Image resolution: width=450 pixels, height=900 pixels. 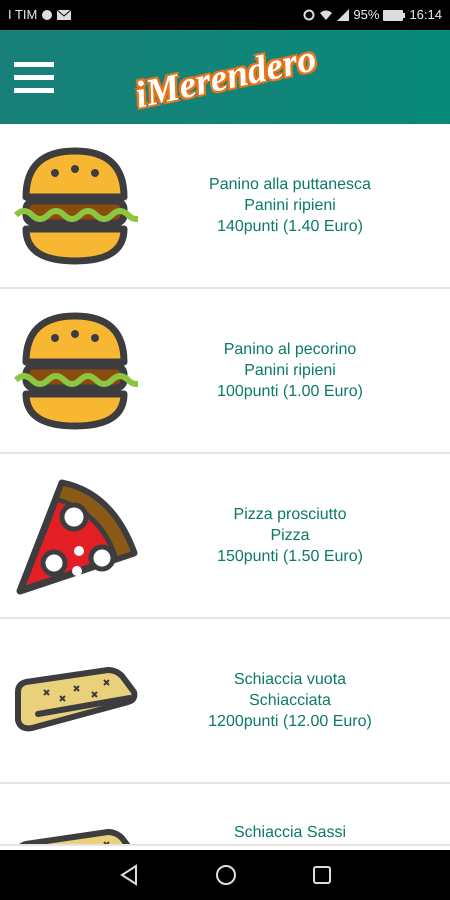 I want to click on back-button, so click(x=129, y=875).